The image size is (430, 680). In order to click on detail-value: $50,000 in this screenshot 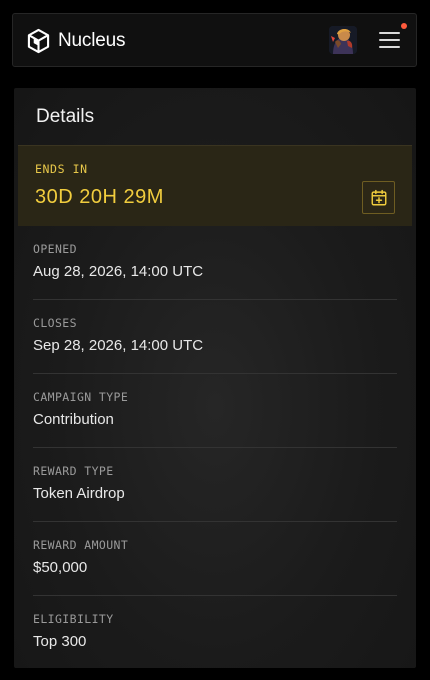, I will do `click(60, 567)`.